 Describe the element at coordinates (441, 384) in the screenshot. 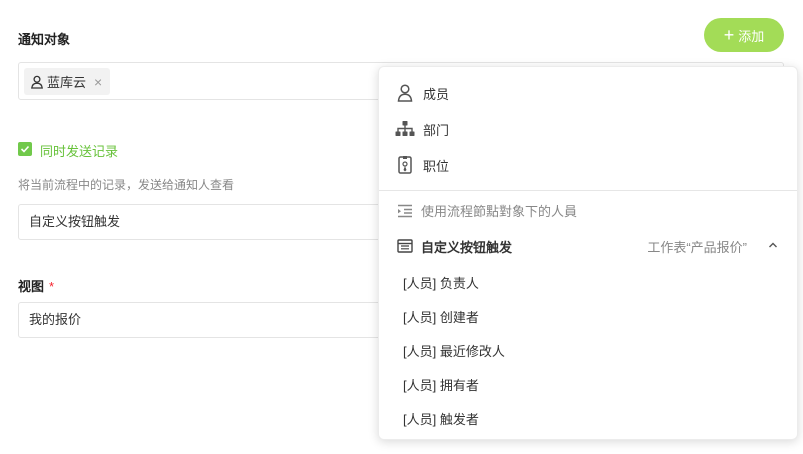

I see `group-item: [人员] 拥有者` at that location.